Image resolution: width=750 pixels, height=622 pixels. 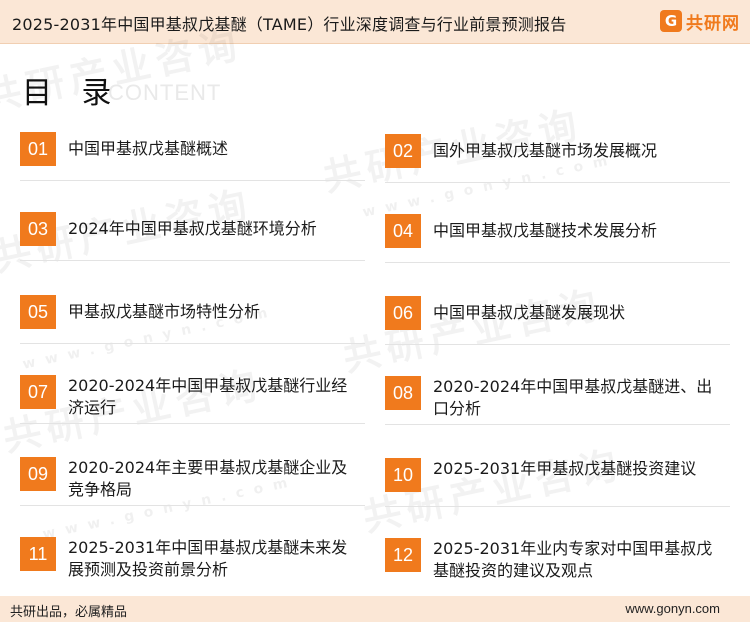 I want to click on item-label: 2025-2031年中国甲基叔戊基醚未来发展预测及投资前景分析, so click(x=208, y=558).